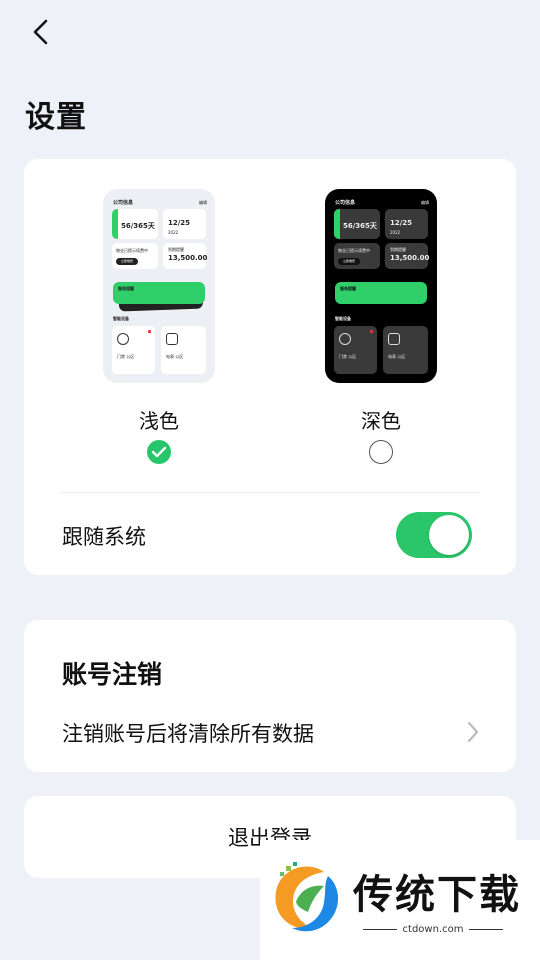  I want to click on follow-system-toggle, so click(434, 535).